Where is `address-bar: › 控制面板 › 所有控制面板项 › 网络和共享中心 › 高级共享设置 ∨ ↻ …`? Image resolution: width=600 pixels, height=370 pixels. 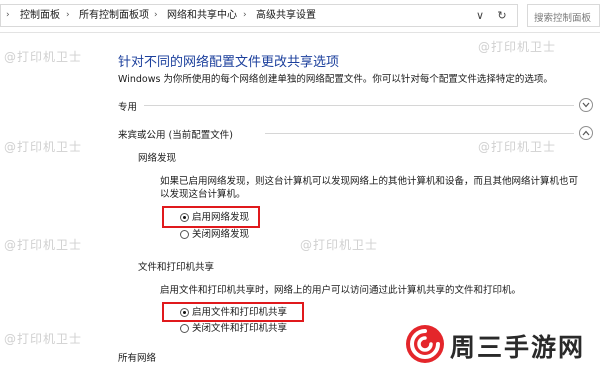
address-bar: › 控制面板 › 所有控制面板项 › 网络和共享中心 › 高级共享设置 ∨ ↻ … is located at coordinates (300, 16).